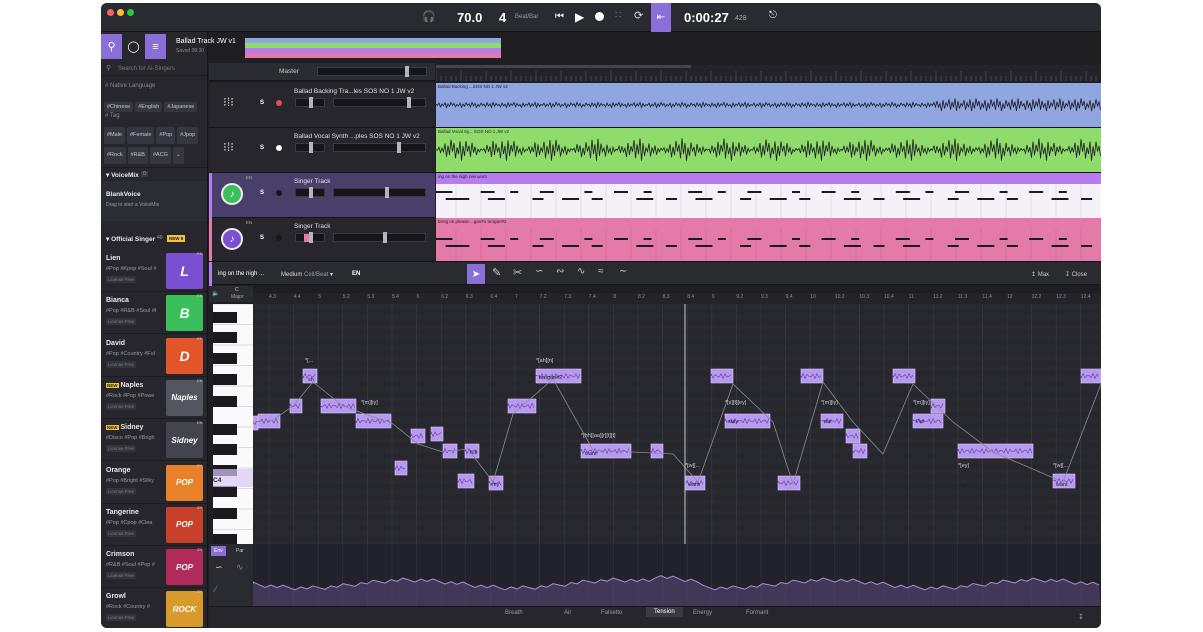 The width and height of the screenshot is (1203, 632). I want to click on language-chip: #English, so click(149, 107).